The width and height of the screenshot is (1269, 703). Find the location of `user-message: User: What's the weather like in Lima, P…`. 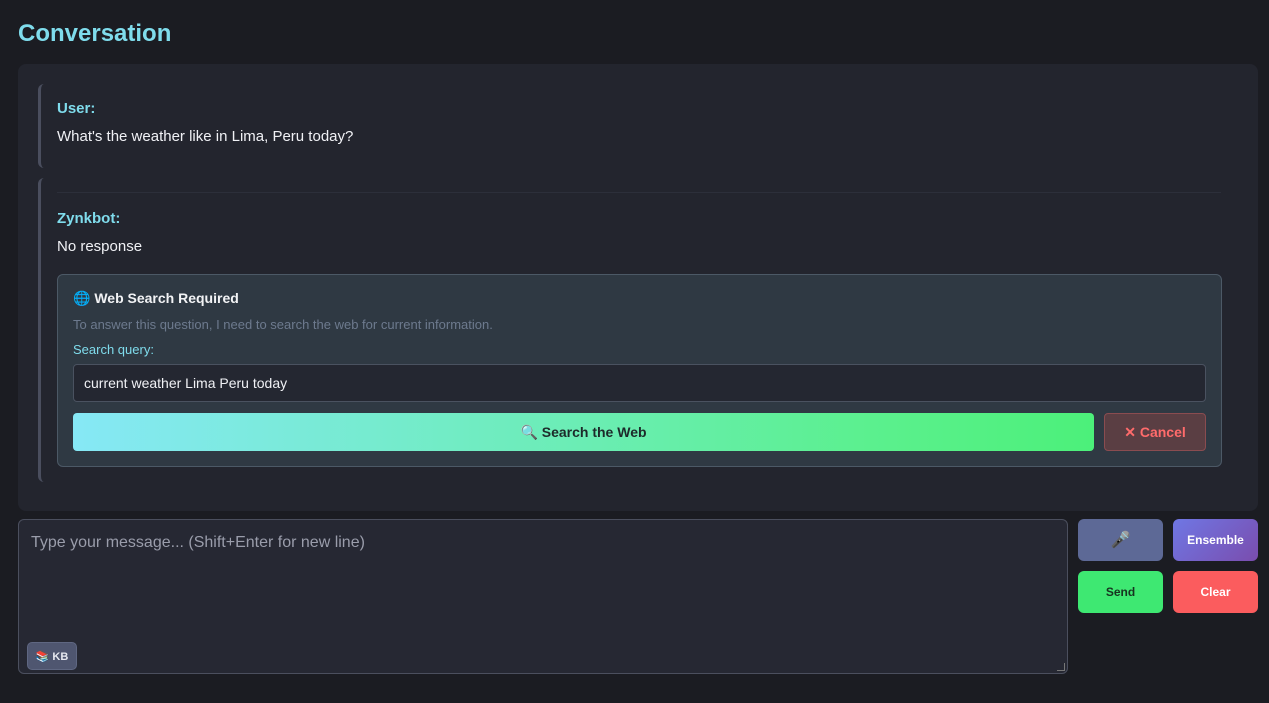

user-message: User: What's the weather like in Lima, P… is located at coordinates (630, 126).